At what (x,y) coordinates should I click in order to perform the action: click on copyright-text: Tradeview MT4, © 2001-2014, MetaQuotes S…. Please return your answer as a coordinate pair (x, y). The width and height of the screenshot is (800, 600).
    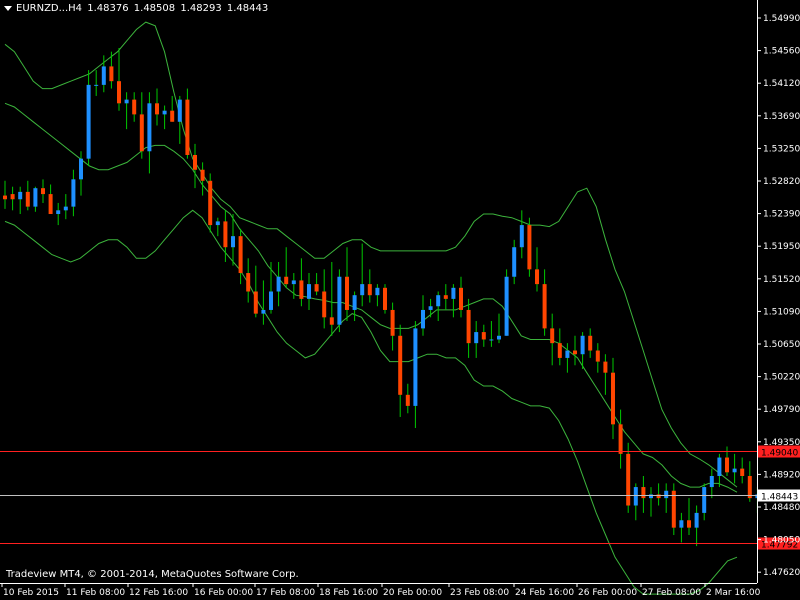
    Looking at the image, I should click on (152, 574).